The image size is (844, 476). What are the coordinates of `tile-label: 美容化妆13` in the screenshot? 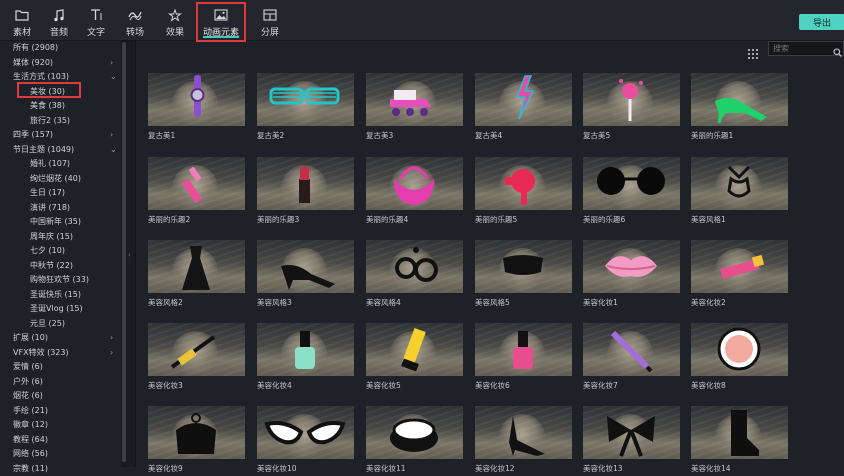 It's located at (603, 468).